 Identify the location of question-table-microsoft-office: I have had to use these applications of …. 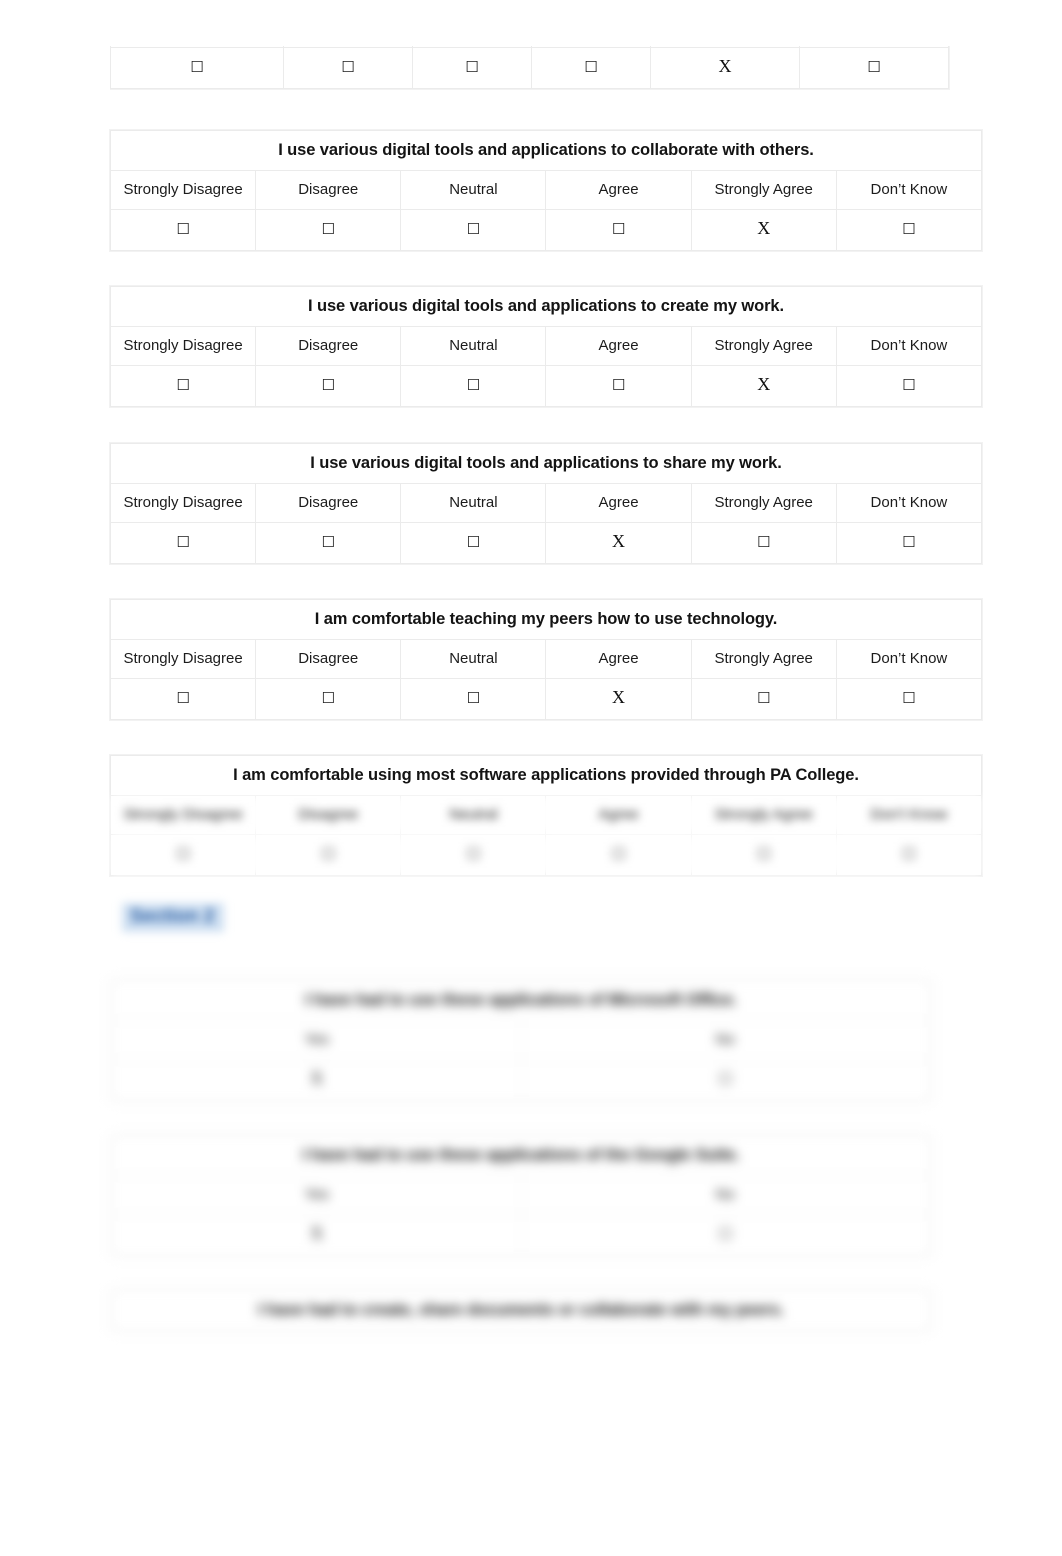
(521, 1040).